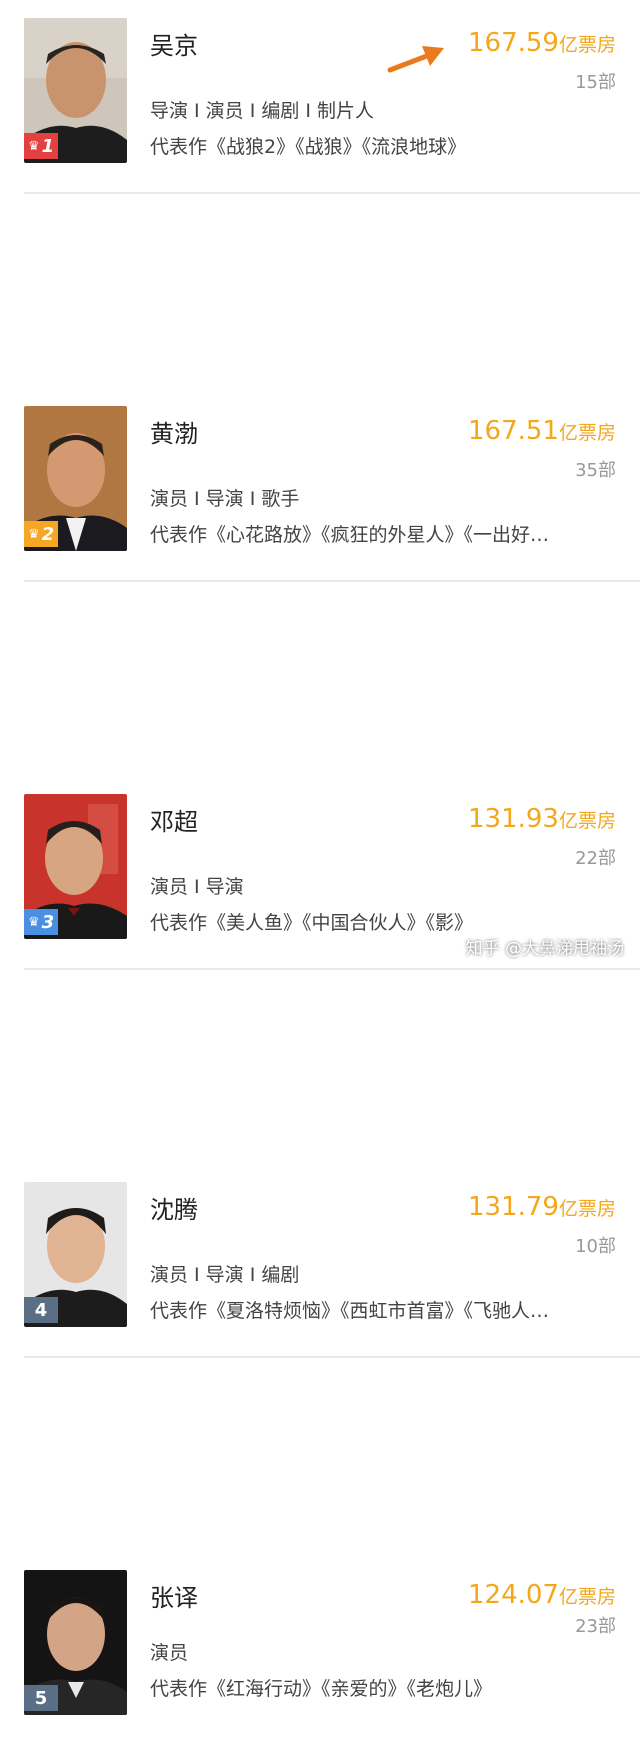 This screenshot has width=640, height=1746. Describe the element at coordinates (321, 1689) in the screenshot. I see `representative-works: 代表作《红海行动》《亲爱的》《老炮儿》` at that location.